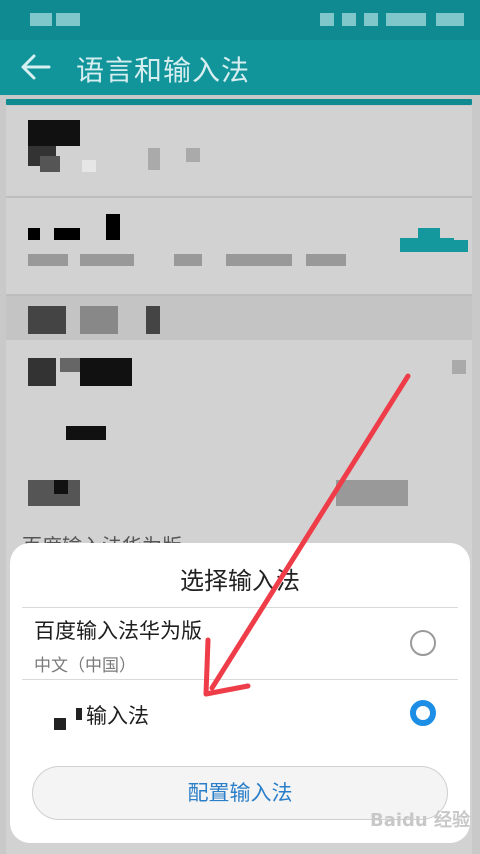 This screenshot has height=854, width=480. I want to click on toolbar: 语言和输入法, so click(240, 67).